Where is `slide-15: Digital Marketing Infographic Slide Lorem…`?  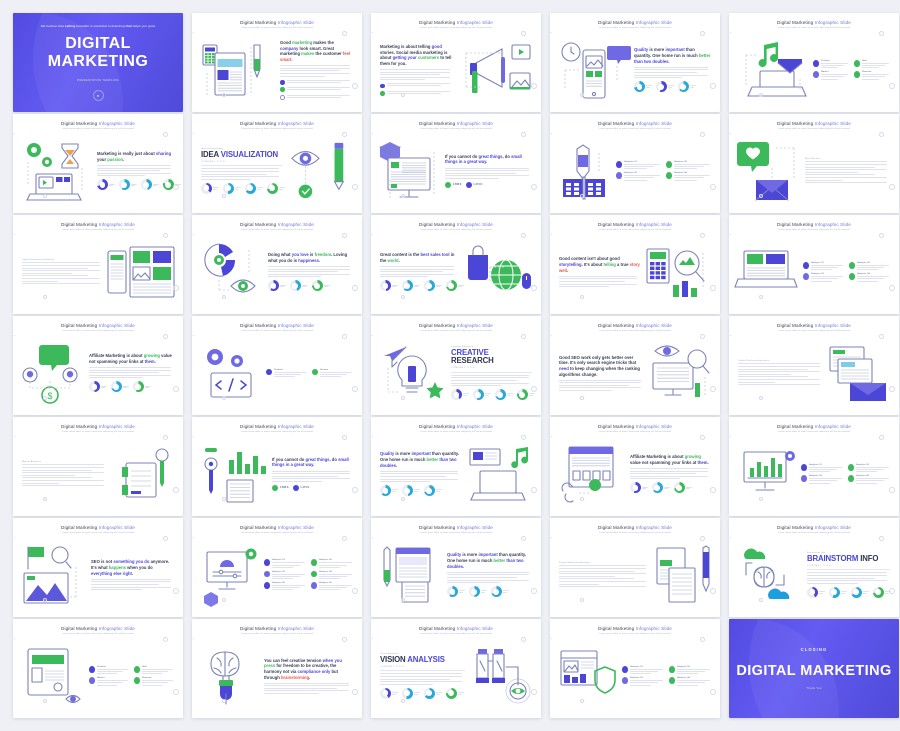
slide-15: Digital Marketing Infographic Slide Lorem… is located at coordinates (814, 264).